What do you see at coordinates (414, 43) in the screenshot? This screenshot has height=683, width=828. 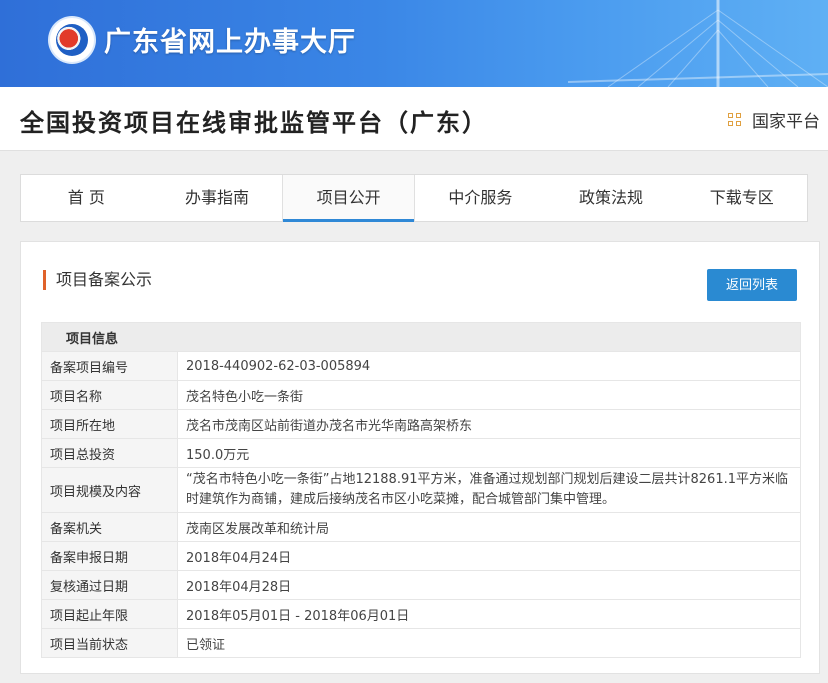 I see `top-banner: 广东省网上办事大厅` at bounding box center [414, 43].